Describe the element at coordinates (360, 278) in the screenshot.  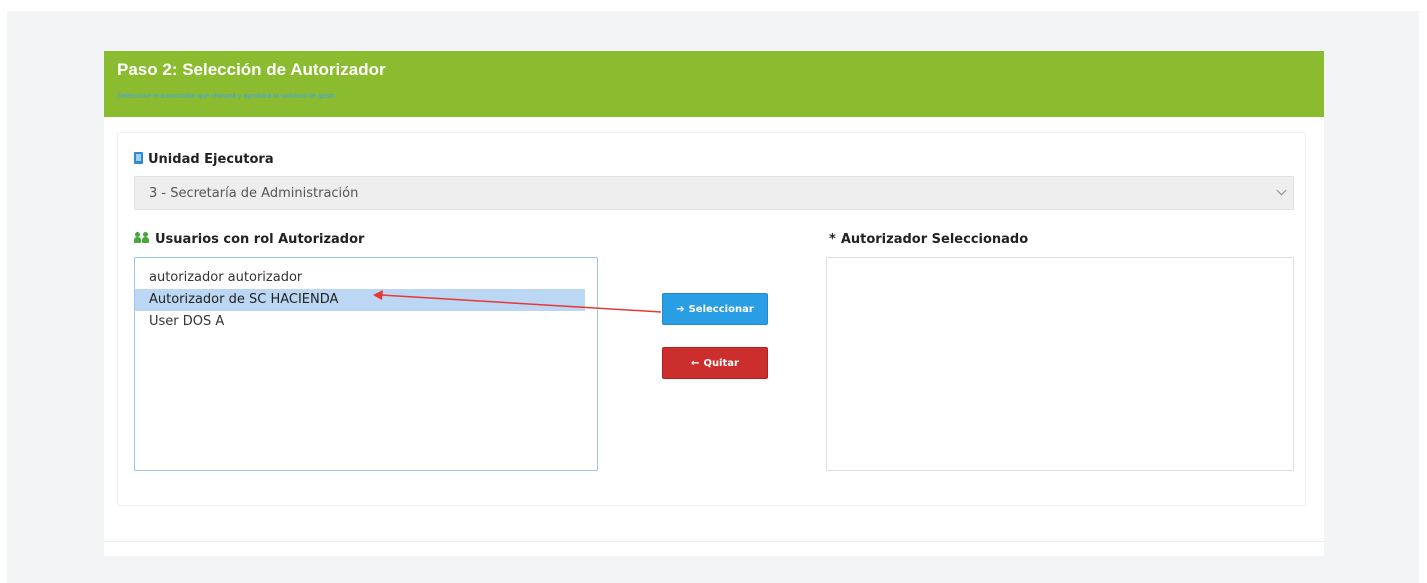
I see `list-item: autorizador autorizador` at that location.